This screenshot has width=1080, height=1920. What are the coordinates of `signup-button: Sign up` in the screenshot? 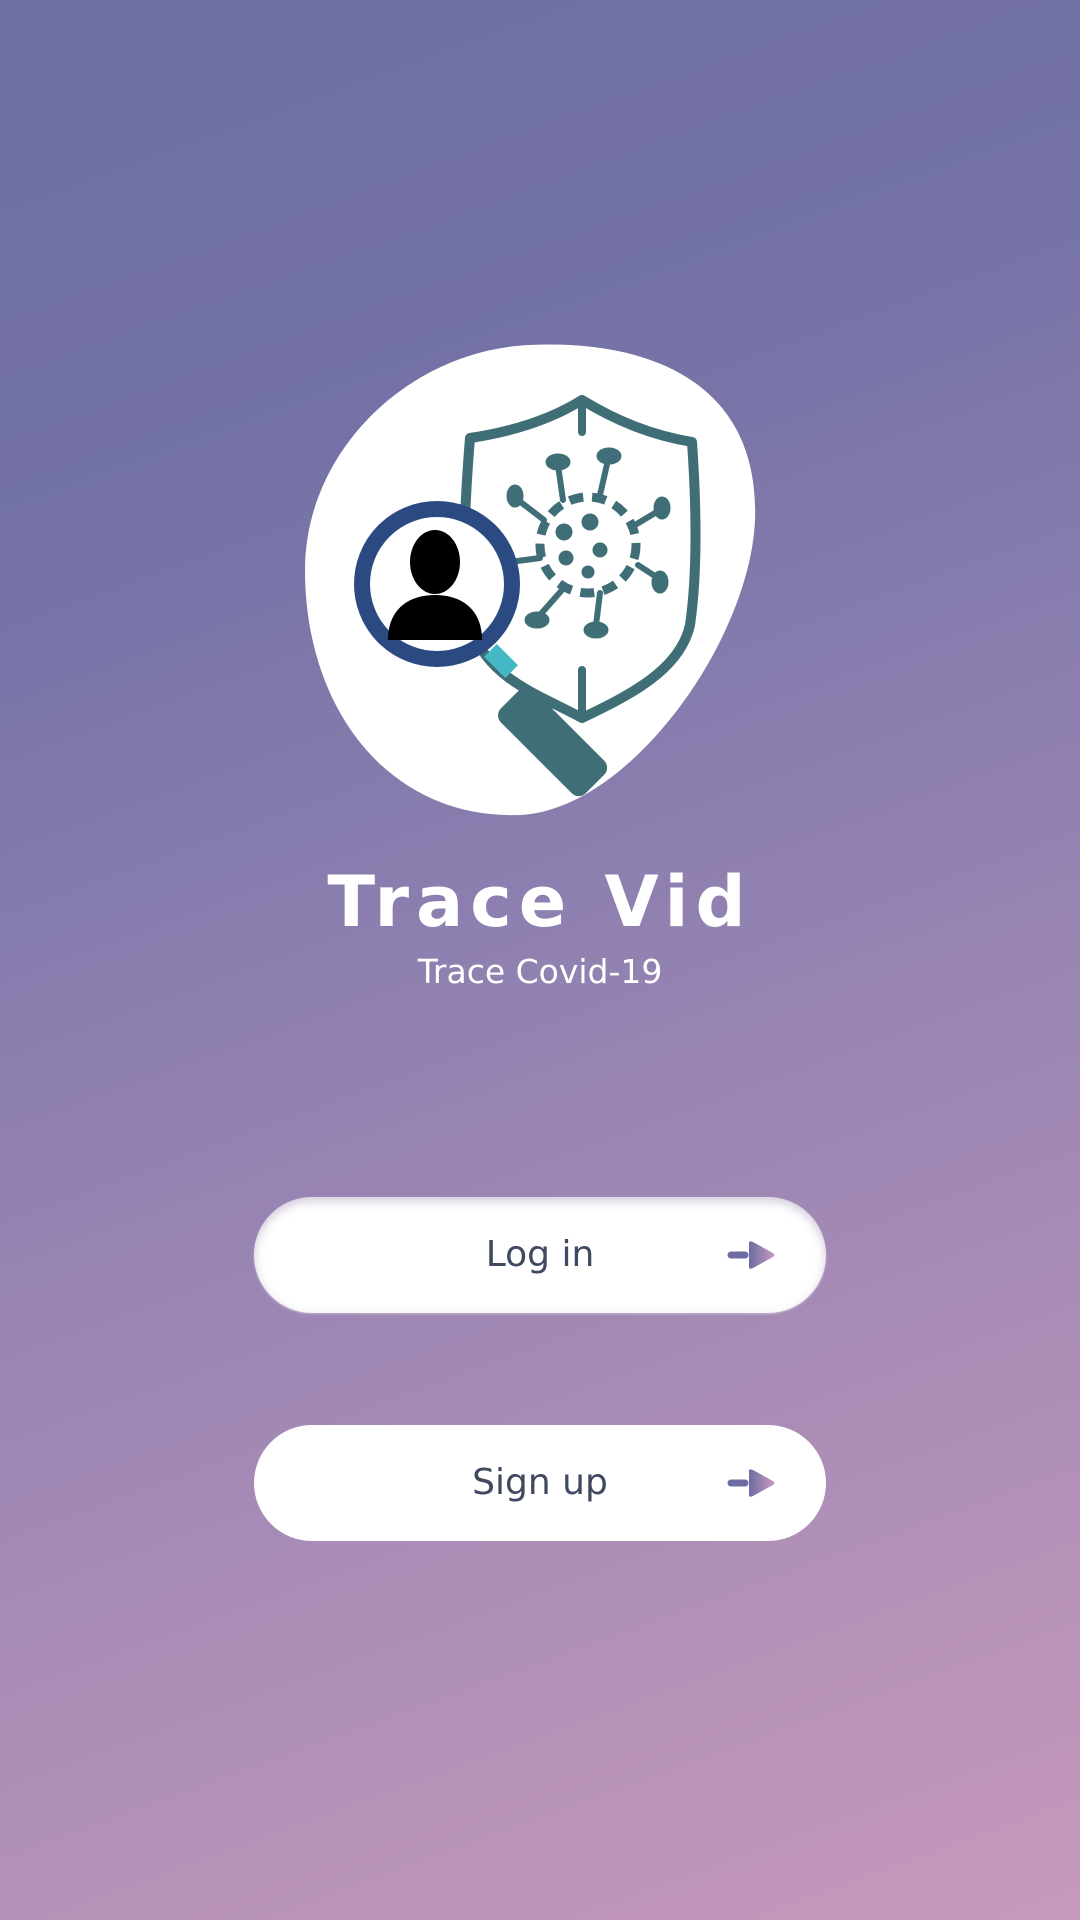 It's located at (540, 1483).